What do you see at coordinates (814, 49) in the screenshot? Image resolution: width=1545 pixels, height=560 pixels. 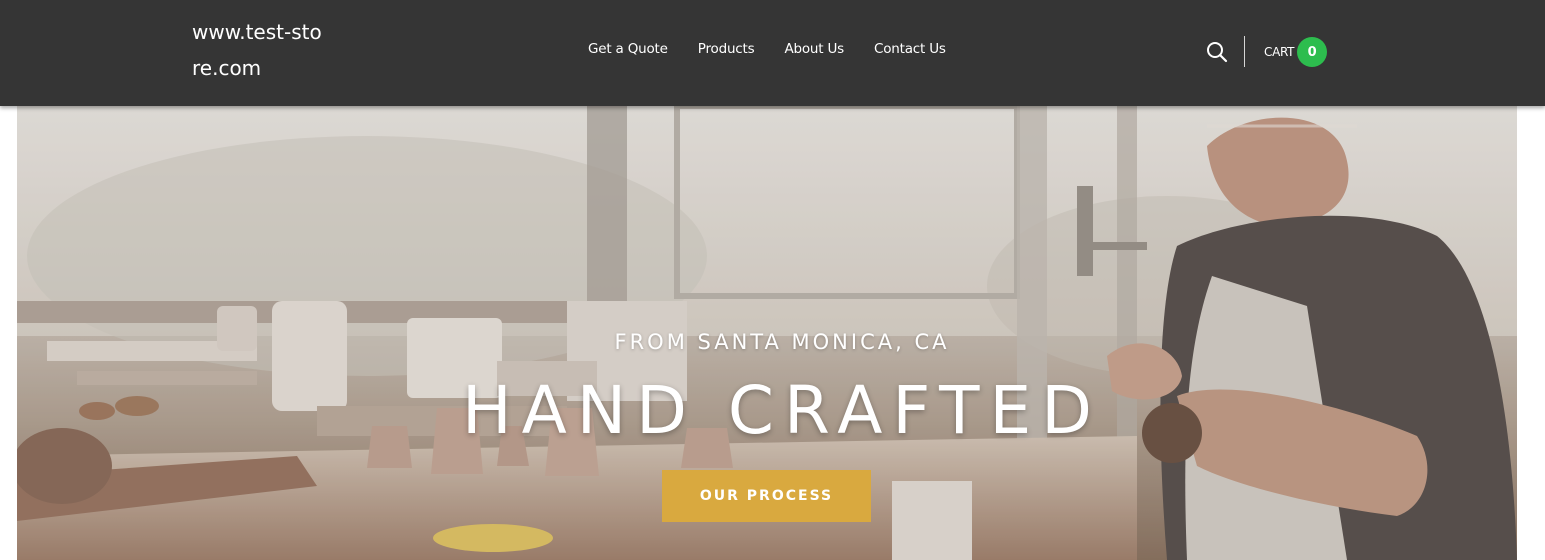 I see `nav-about-us: About Us` at bounding box center [814, 49].